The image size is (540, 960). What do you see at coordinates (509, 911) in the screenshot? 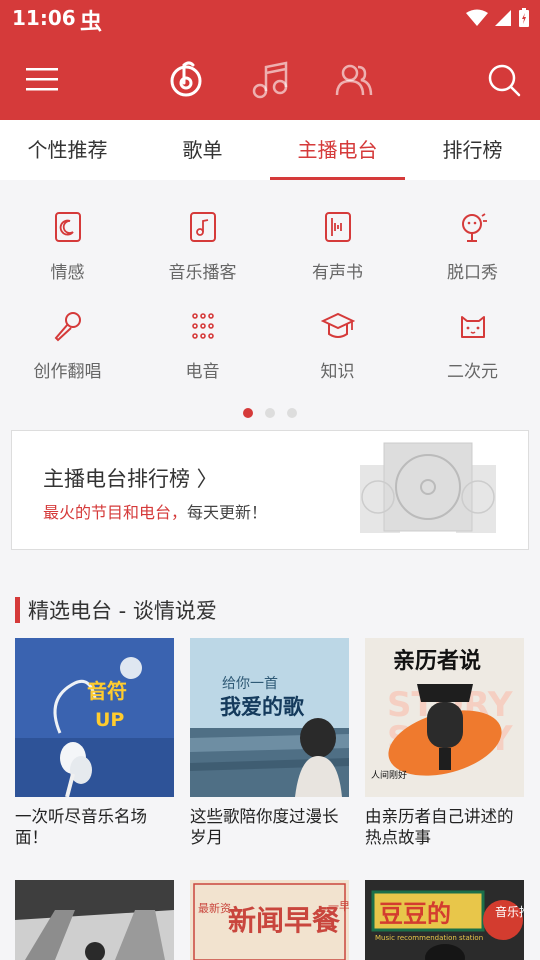
I see `cover-side-text: 音乐推` at bounding box center [509, 911].